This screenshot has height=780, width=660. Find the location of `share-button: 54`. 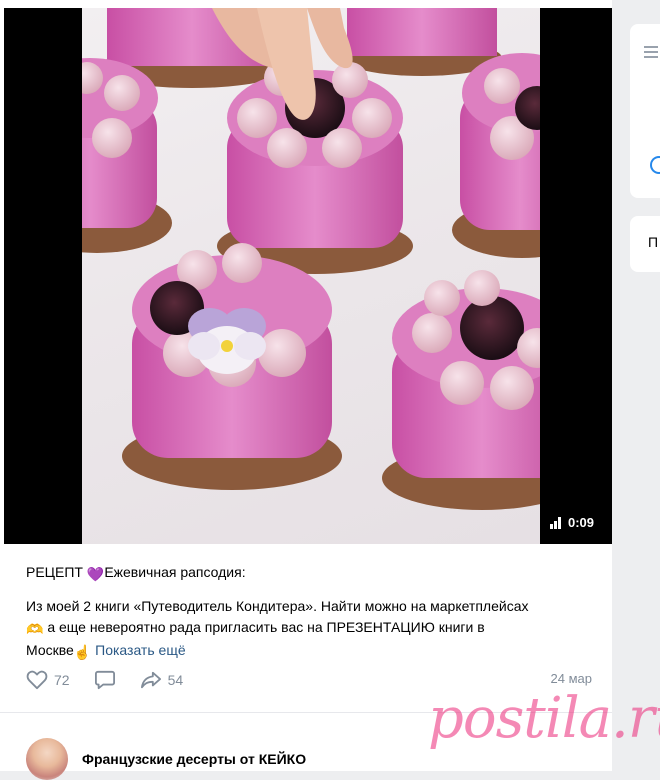

share-button: 54 is located at coordinates (162, 680).